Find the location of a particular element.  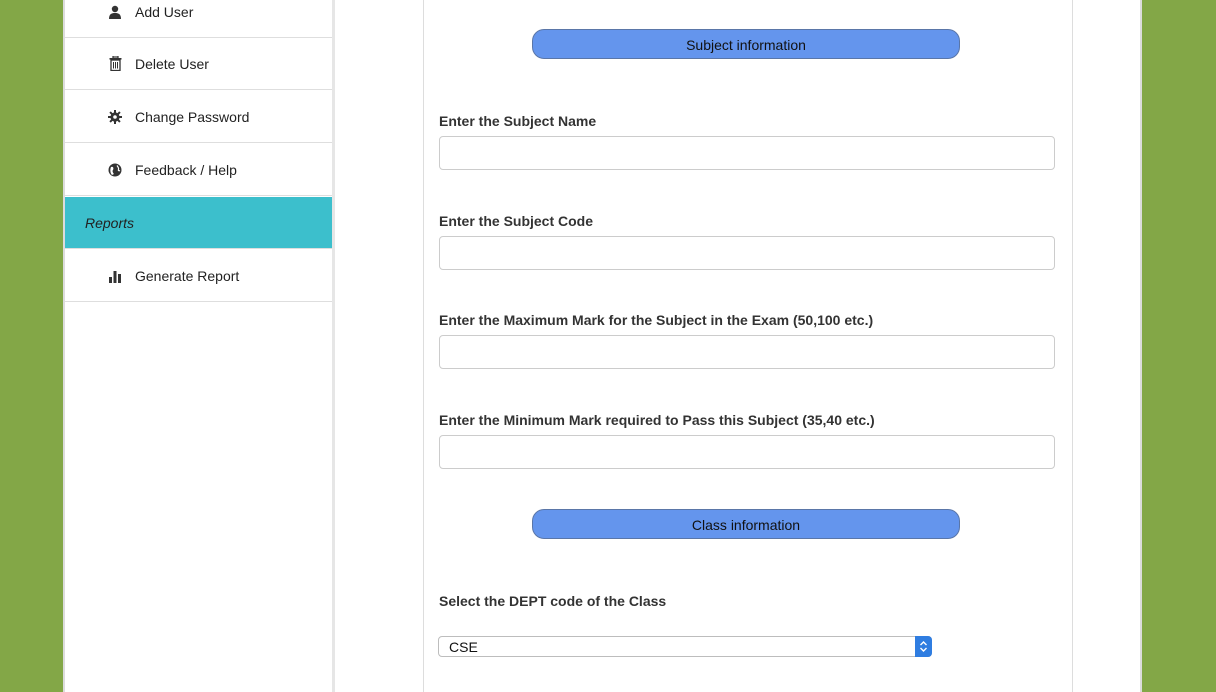

sidebar-section-reports: Reports is located at coordinates (198, 223).